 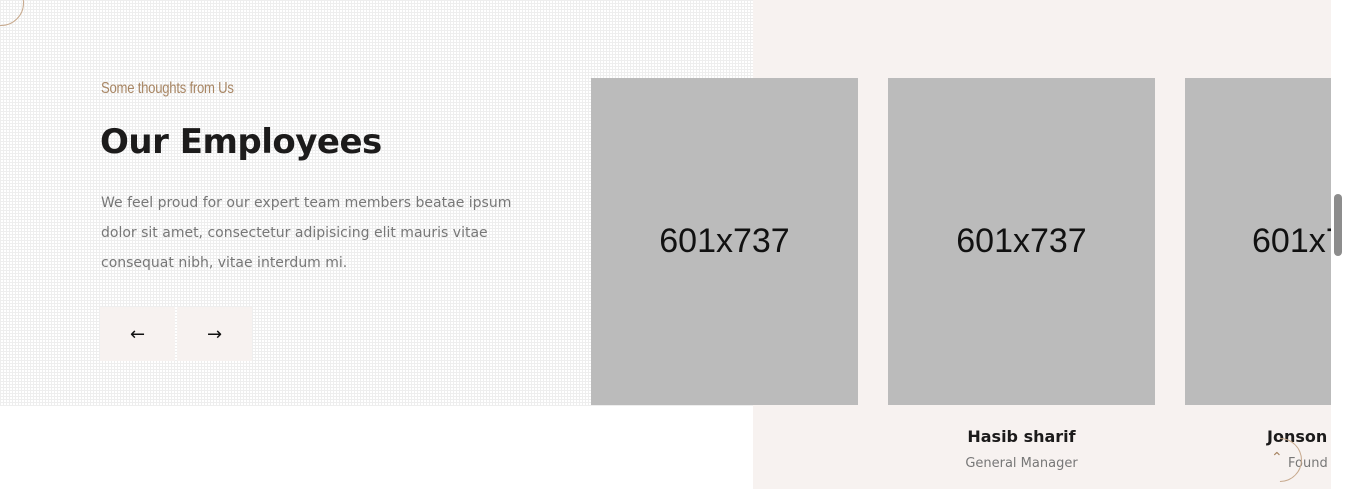 I want to click on employee-card: 601x737 Jonson Found, so click(x=1258, y=274).